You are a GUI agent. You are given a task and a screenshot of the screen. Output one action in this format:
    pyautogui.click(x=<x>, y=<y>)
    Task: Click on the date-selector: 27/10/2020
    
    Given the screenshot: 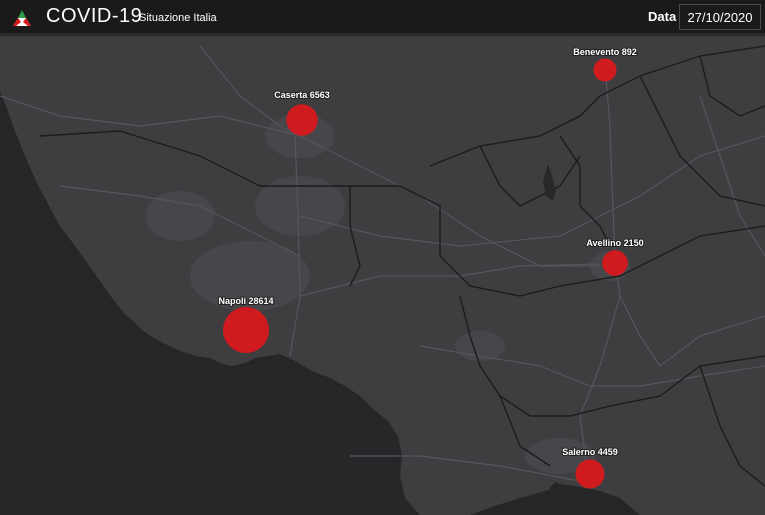 What is the action you would take?
    pyautogui.click(x=720, y=17)
    